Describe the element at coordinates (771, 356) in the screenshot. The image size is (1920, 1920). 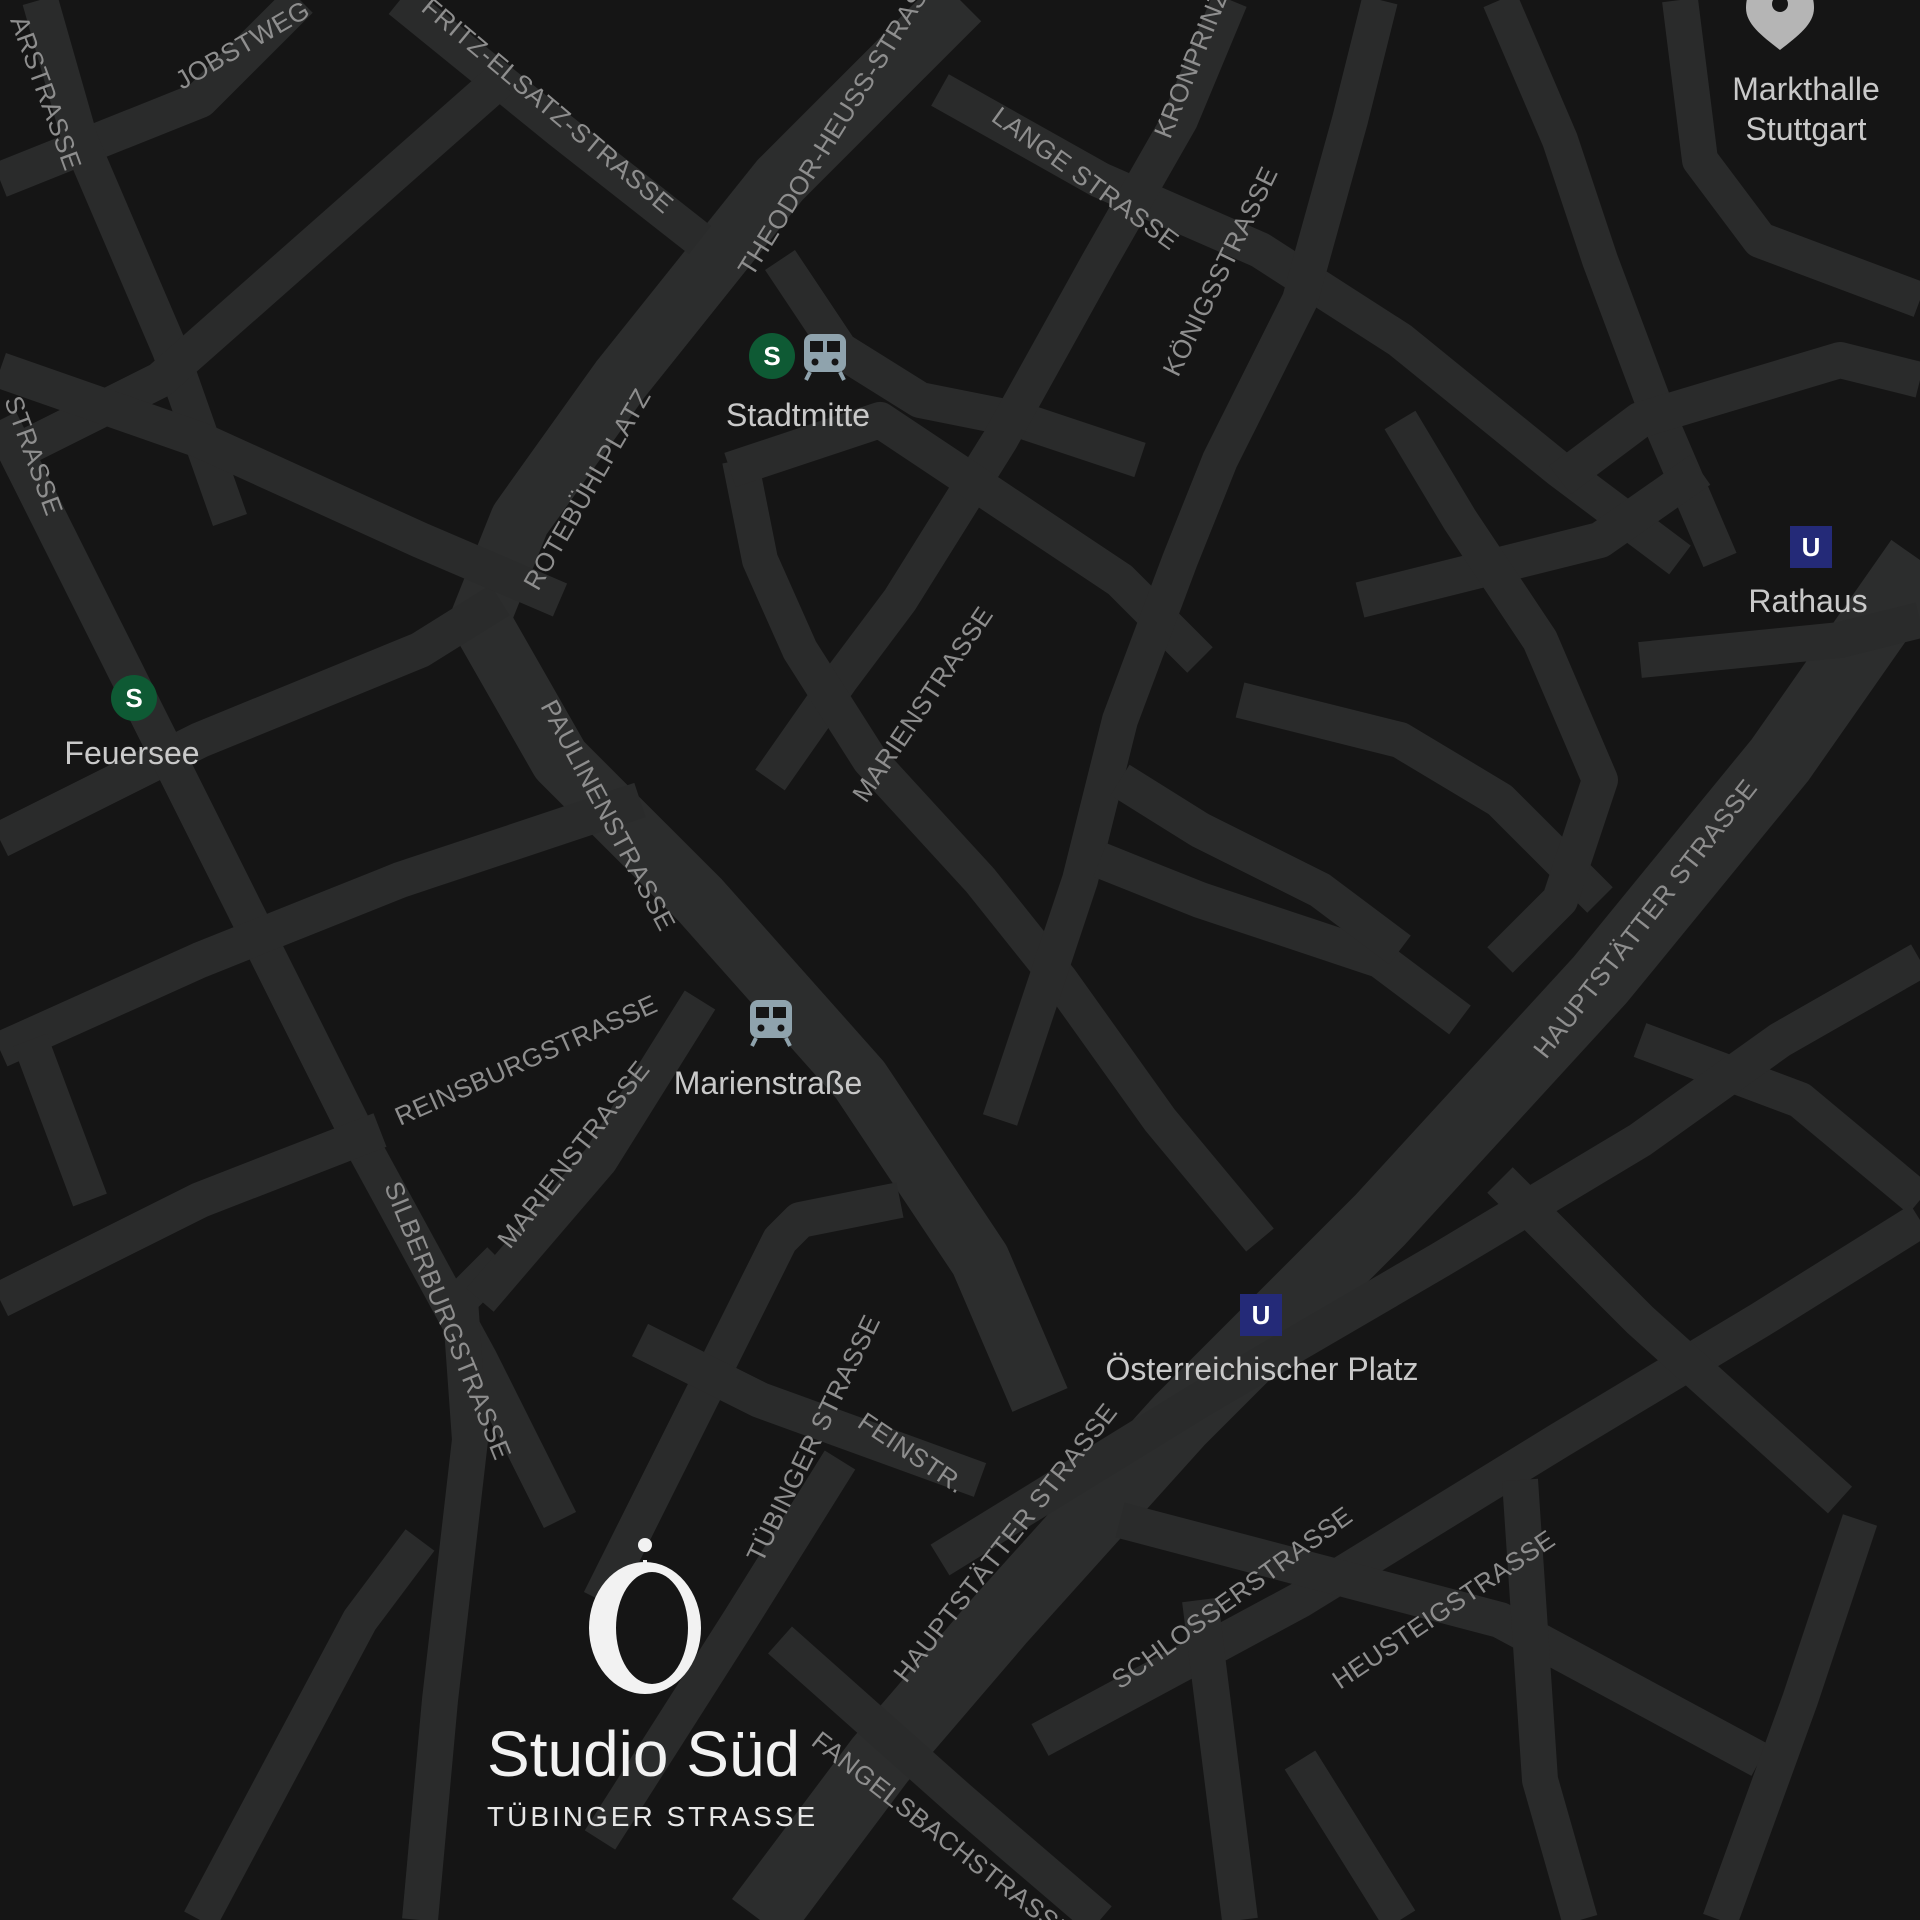
I see `s-bahn-letter-stadtmitte: S` at that location.